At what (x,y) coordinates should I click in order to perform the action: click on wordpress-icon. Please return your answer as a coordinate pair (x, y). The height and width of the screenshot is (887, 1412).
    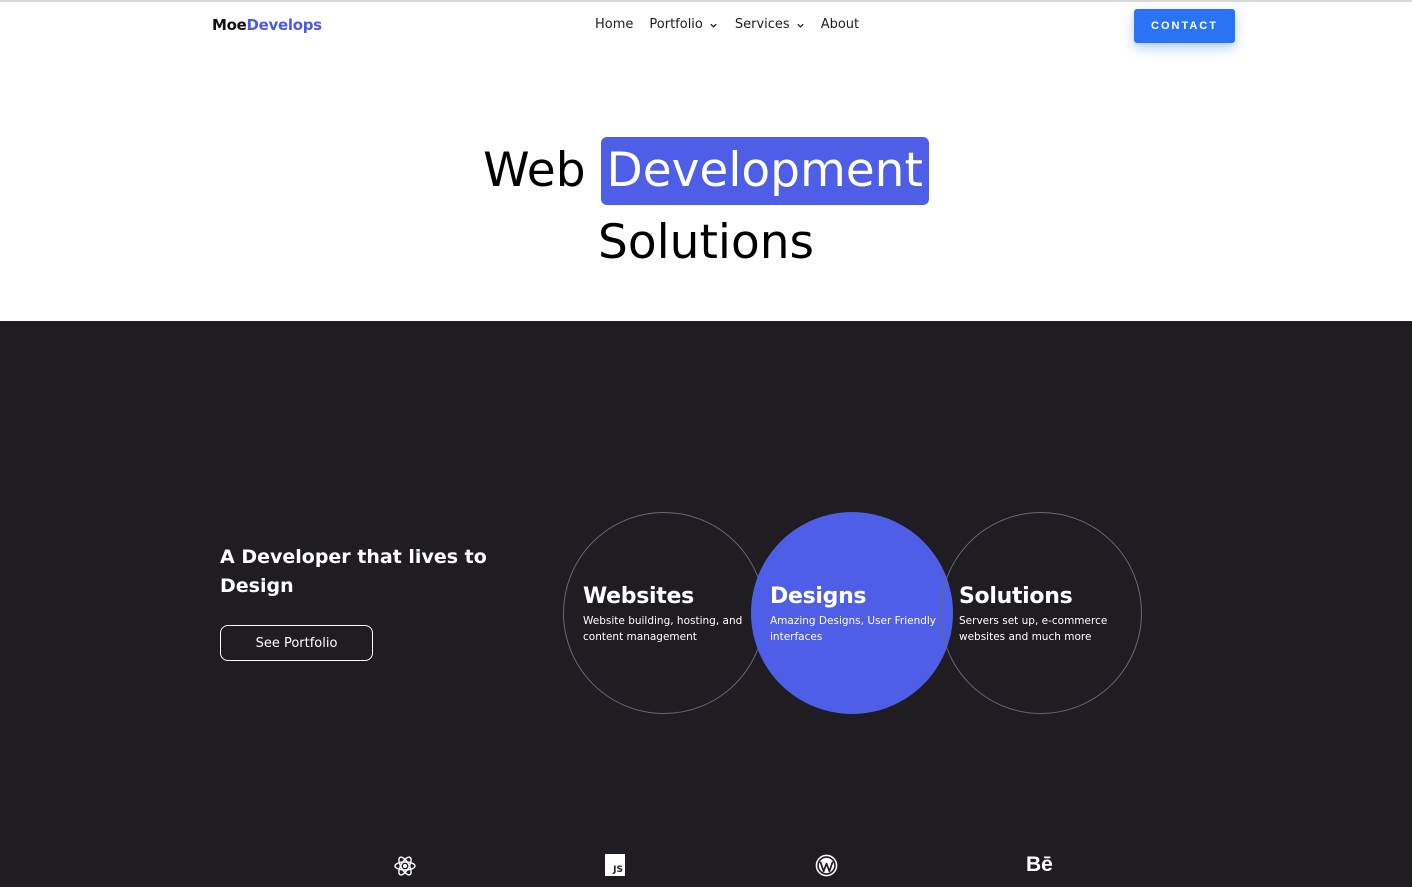
    Looking at the image, I should click on (826, 867).